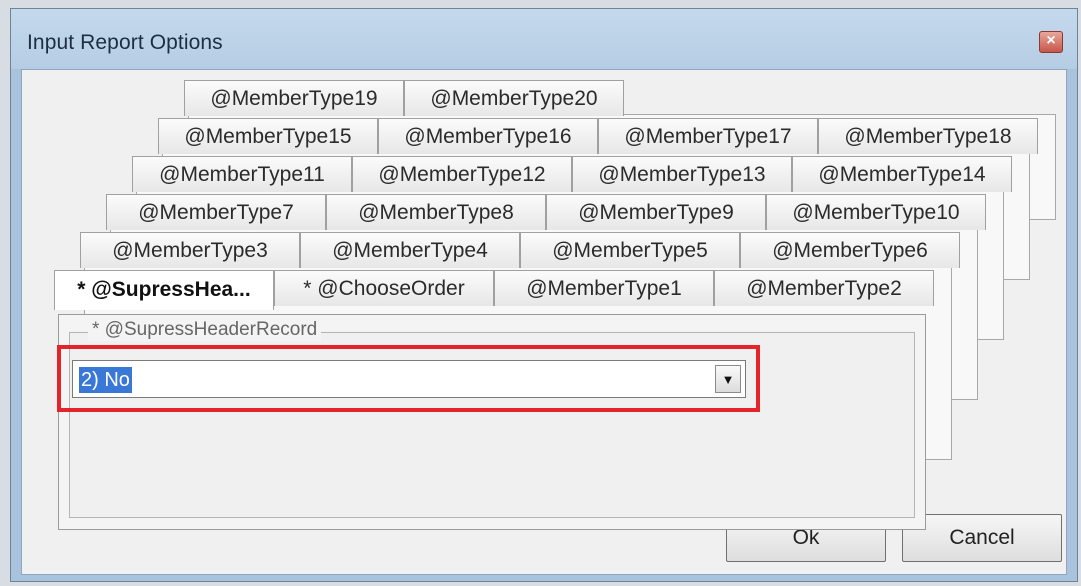  I want to click on group-label: * @SupressHeaderRecord, so click(205, 330).